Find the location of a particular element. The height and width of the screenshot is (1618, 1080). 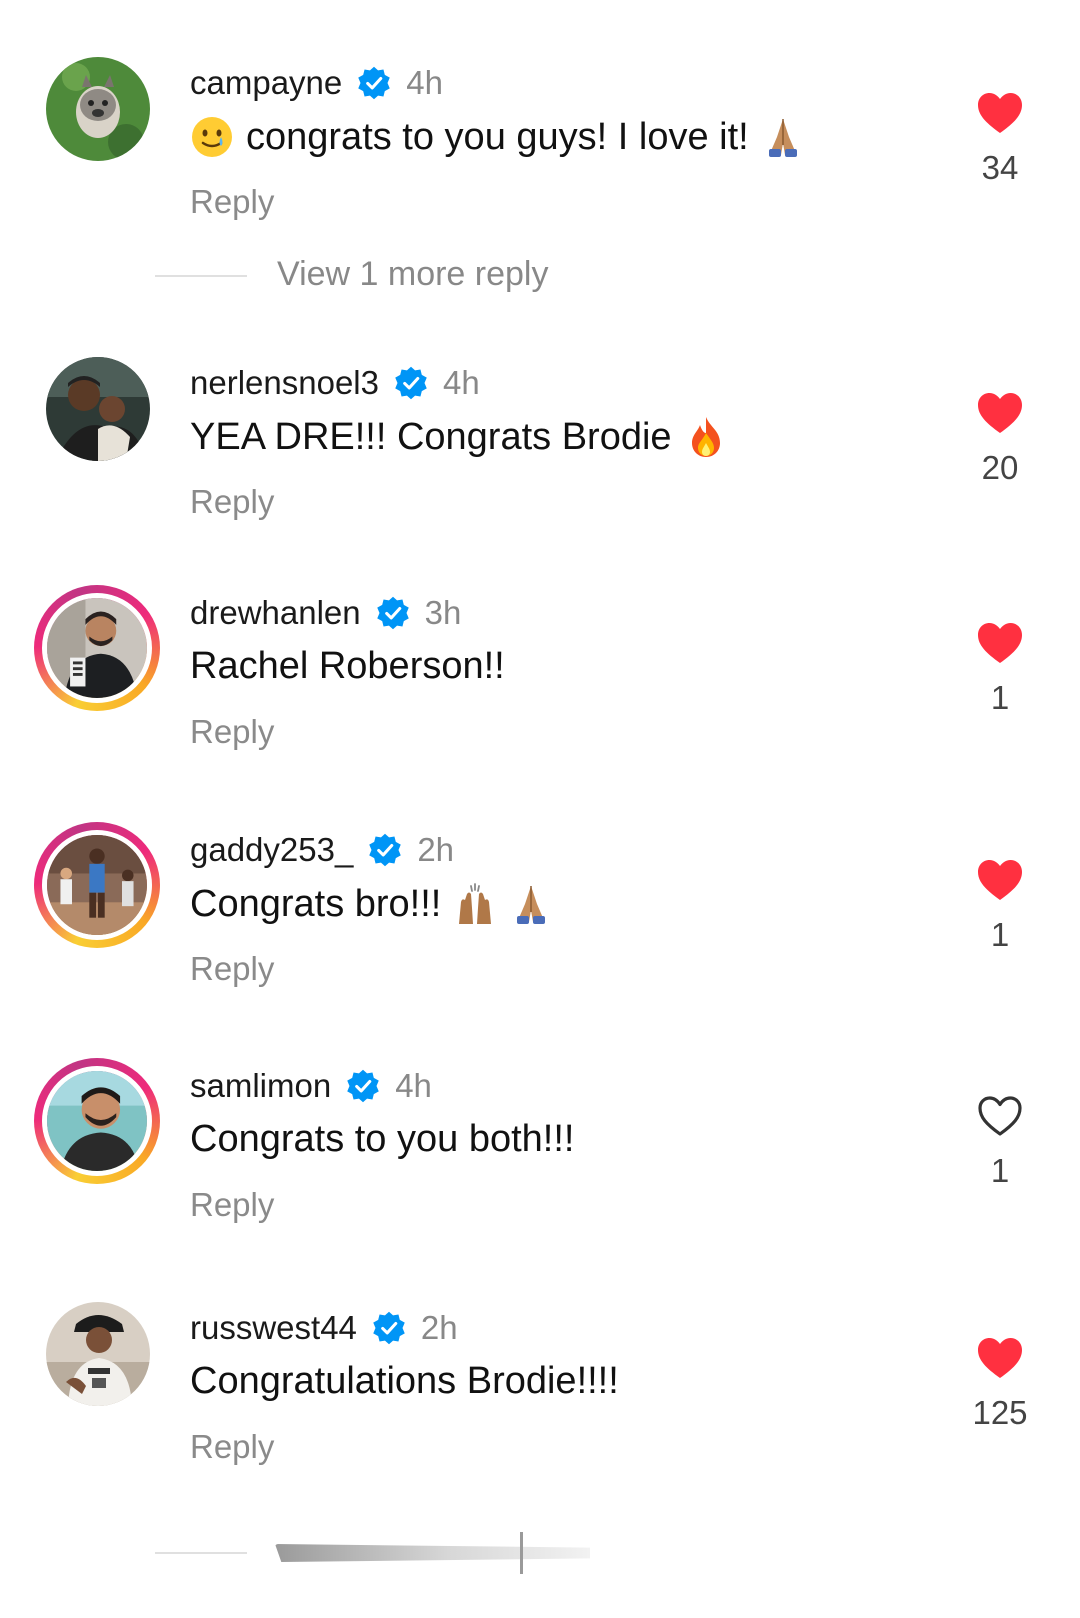

comment-body: Congrats bro!!! is located at coordinates (371, 904).